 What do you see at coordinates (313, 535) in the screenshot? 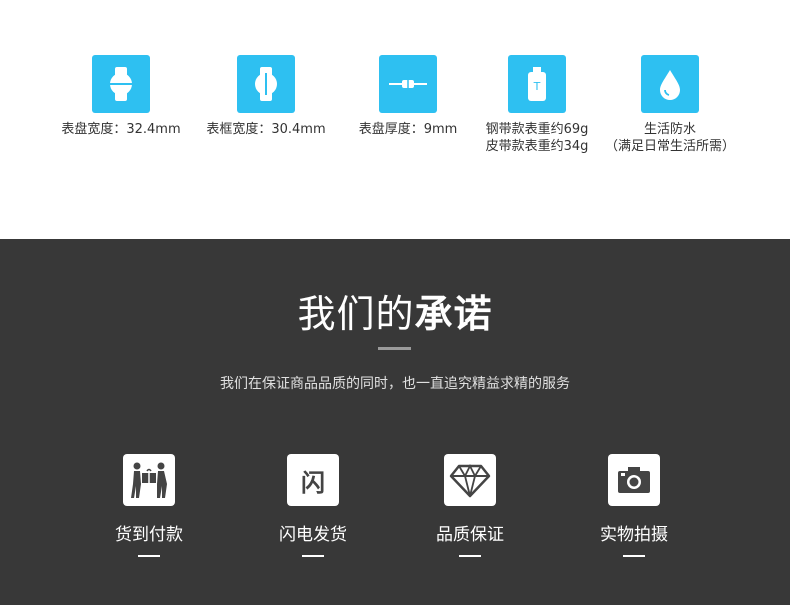
I see `promise-label: 闪电发货` at bounding box center [313, 535].